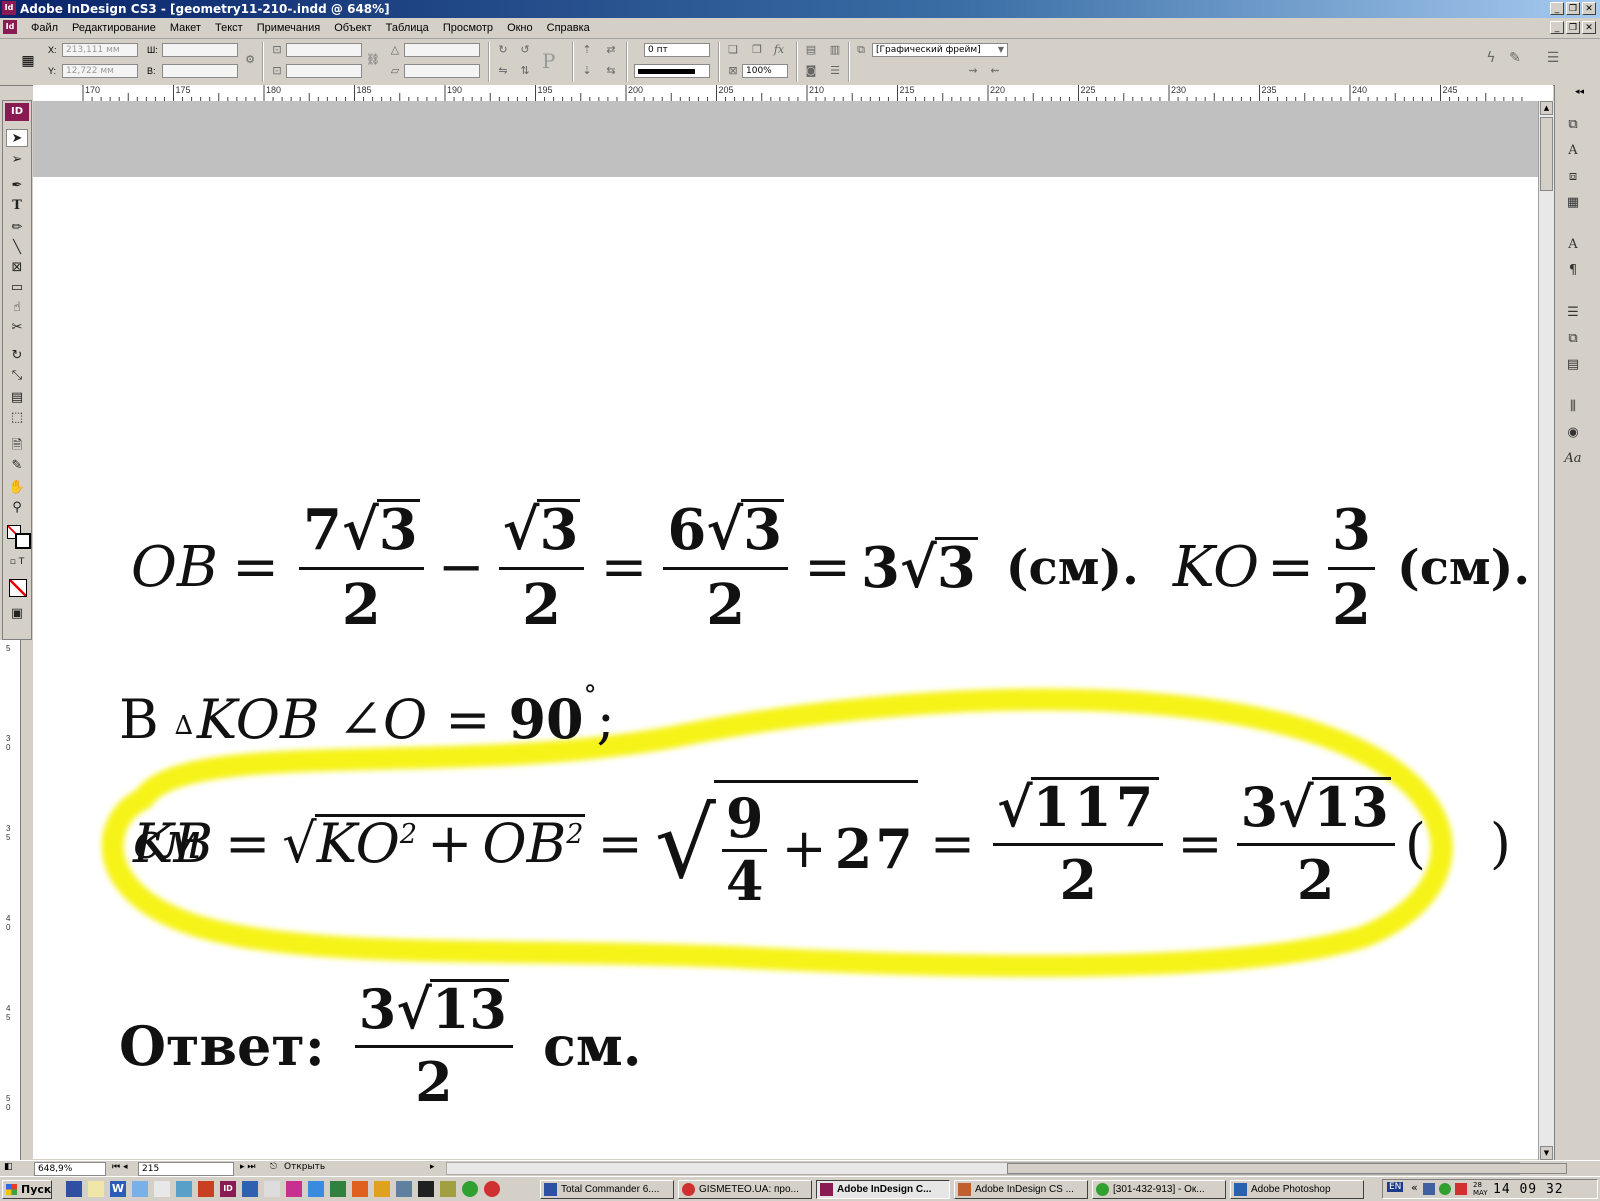  I want to click on menu-table: Таблица, so click(407, 28).